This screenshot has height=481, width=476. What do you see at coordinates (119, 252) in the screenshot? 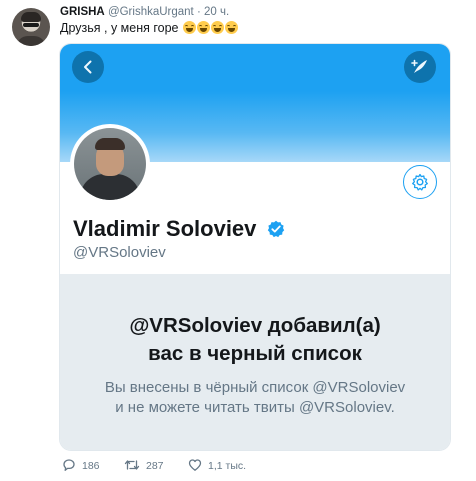
I see `profile-screen-name: @VRSoloviev` at bounding box center [119, 252].